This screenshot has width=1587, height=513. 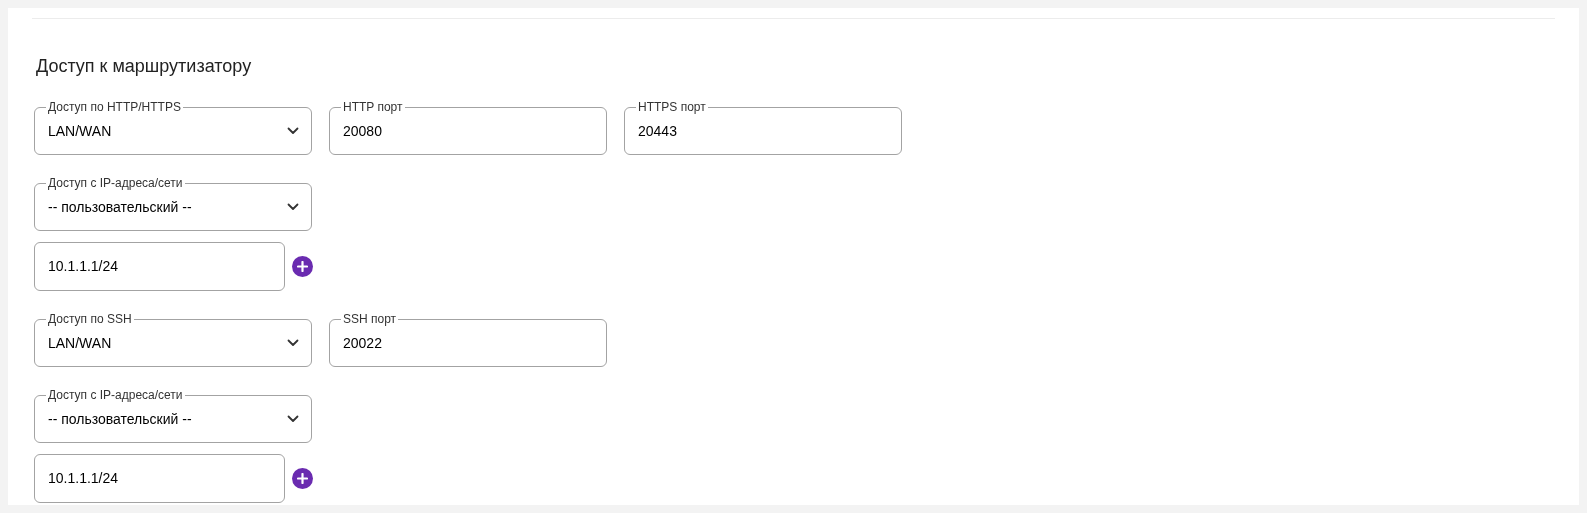 I want to click on field-value: 20443, so click(x=658, y=131).